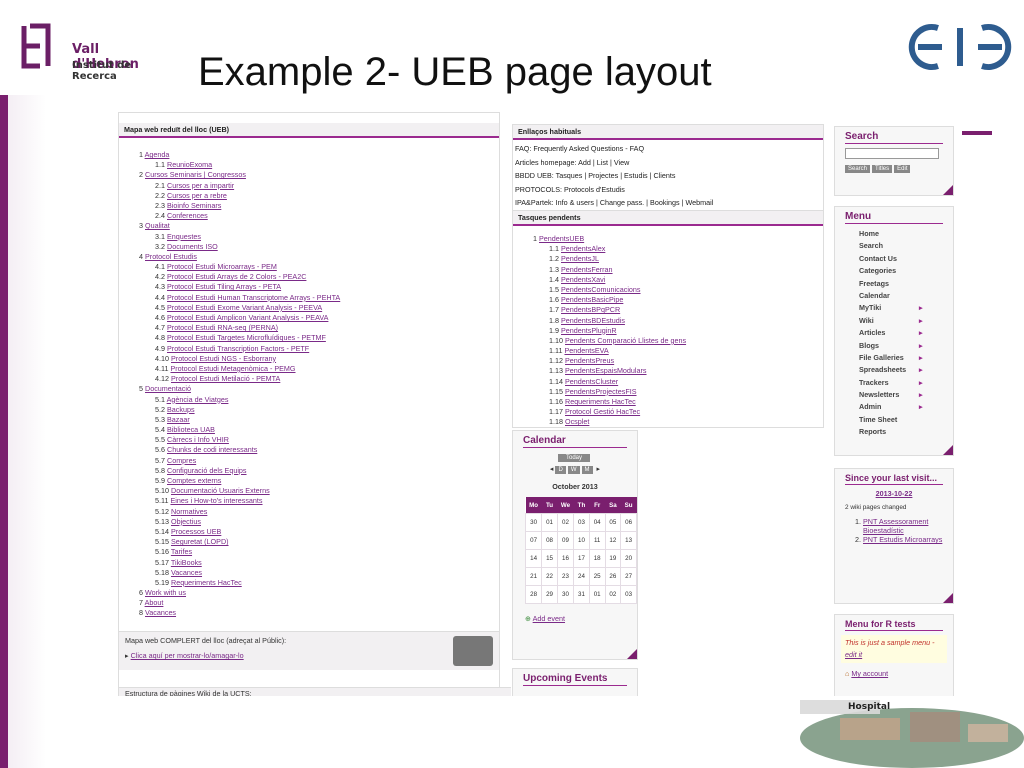 The height and width of the screenshot is (768, 1024). Describe the element at coordinates (590, 309) in the screenshot. I see `tree-item-link: PendentsBPqPCR` at that location.